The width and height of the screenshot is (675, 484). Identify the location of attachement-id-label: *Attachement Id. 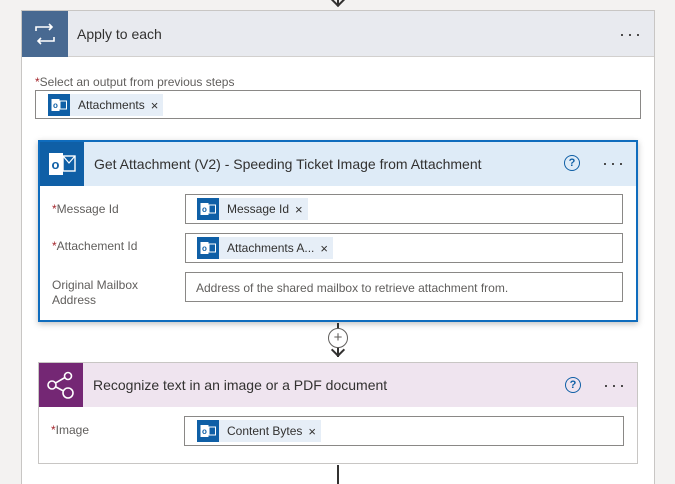
(94, 246).